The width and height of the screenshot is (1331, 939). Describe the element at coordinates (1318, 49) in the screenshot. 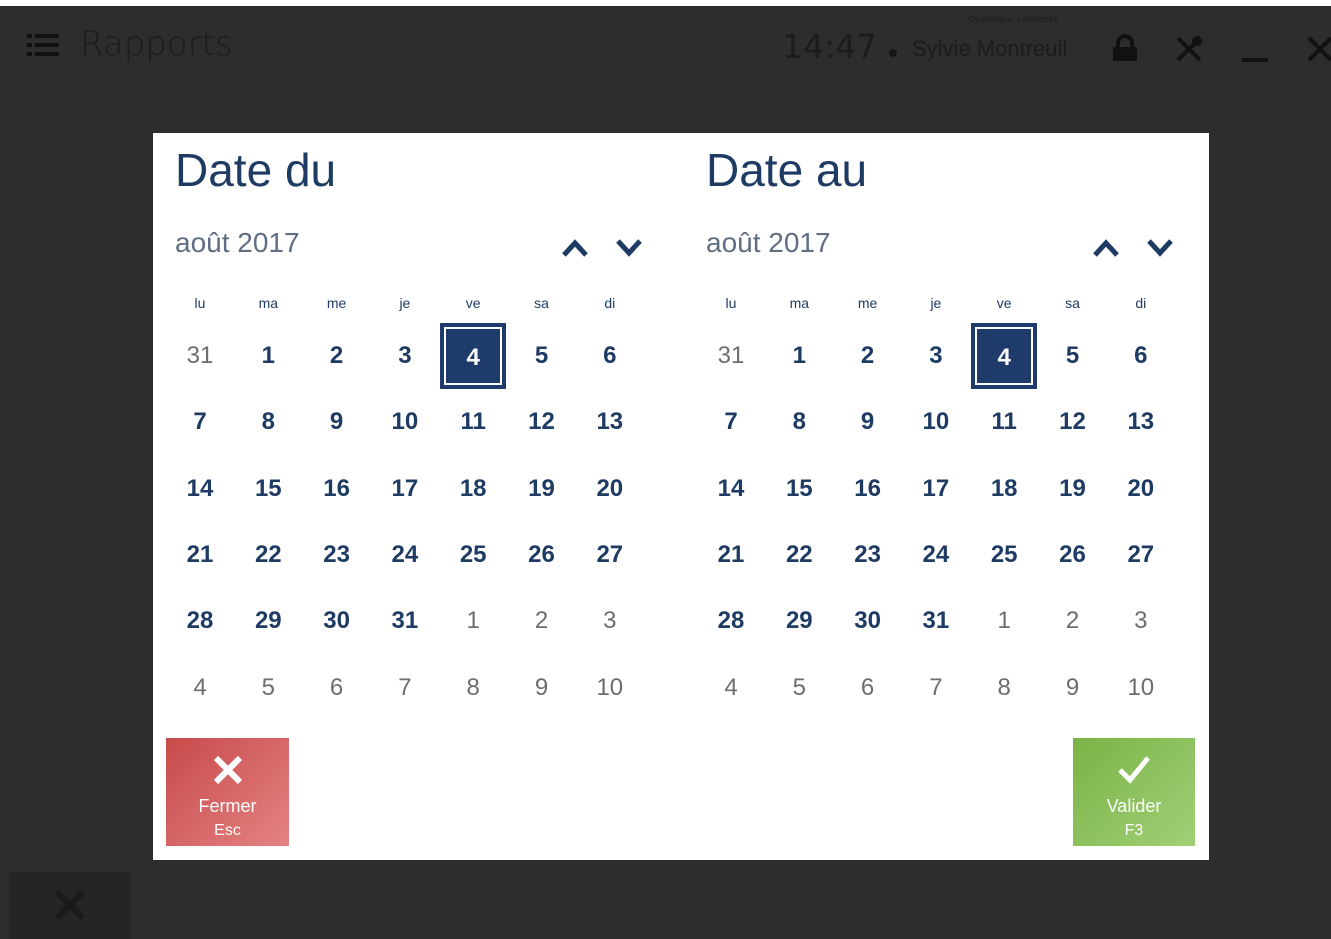

I see `close-icon` at that location.